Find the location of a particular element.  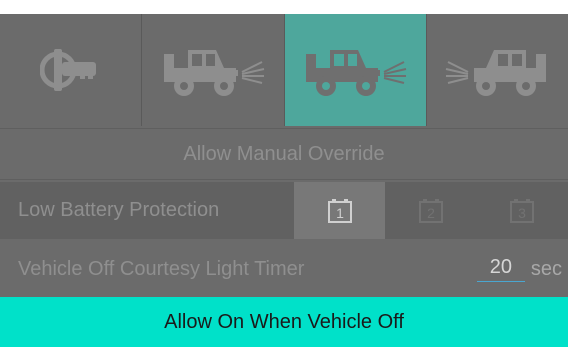

mode-tile-ignition is located at coordinates (71, 70).